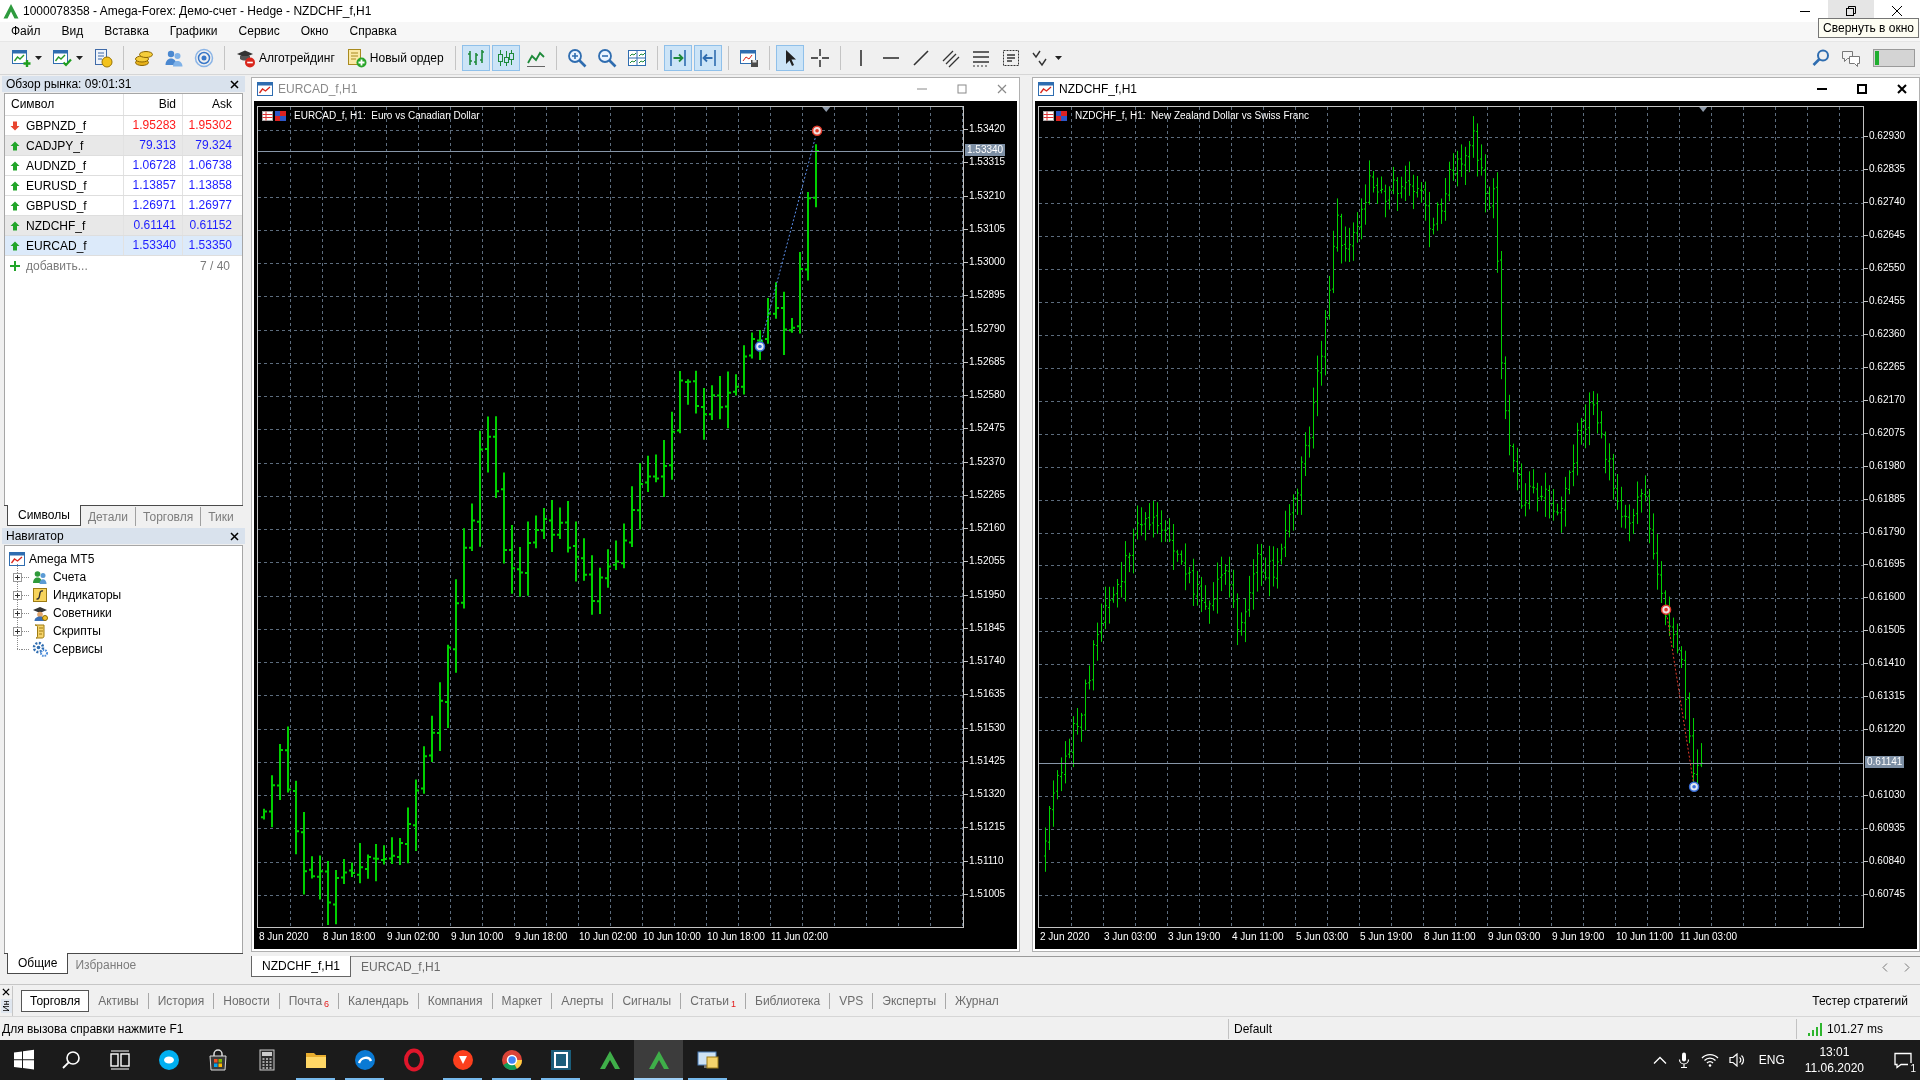  Describe the element at coordinates (123, 226) in the screenshot. I see `symbol-row: NZDCHF_f 0.61141 0.61152` at that location.